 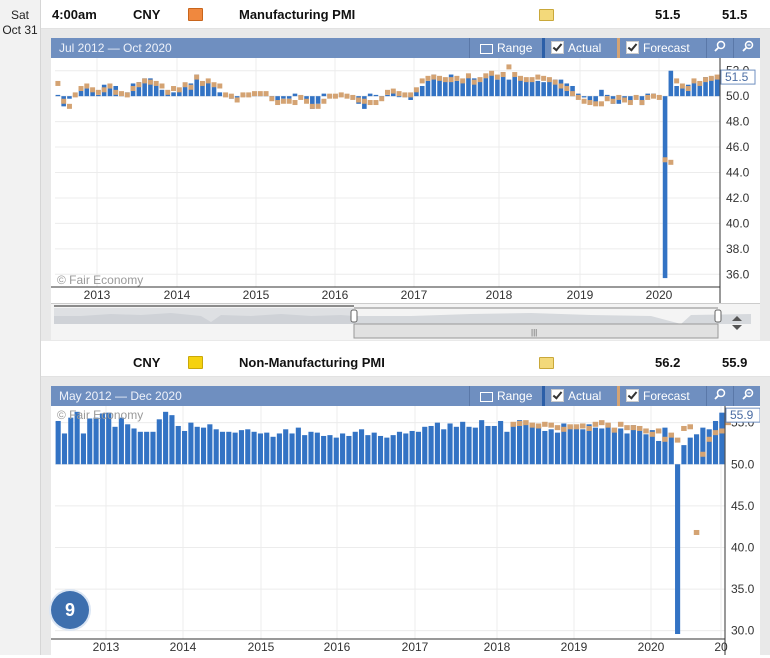 What do you see at coordinates (738, 96) in the screenshot?
I see `y-tick-label: 50.0` at bounding box center [738, 96].